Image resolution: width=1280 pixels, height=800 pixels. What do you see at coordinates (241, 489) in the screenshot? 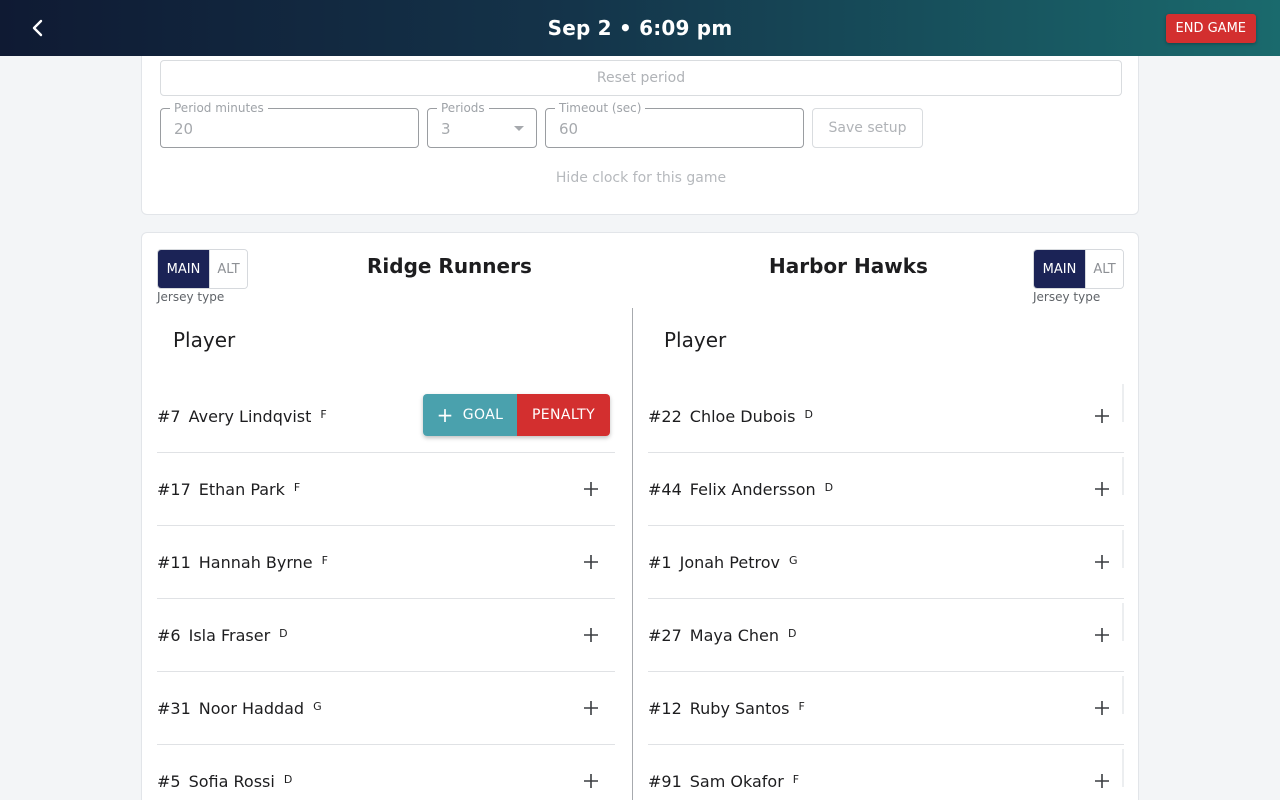
I see `player-name: Ethan Park` at bounding box center [241, 489].